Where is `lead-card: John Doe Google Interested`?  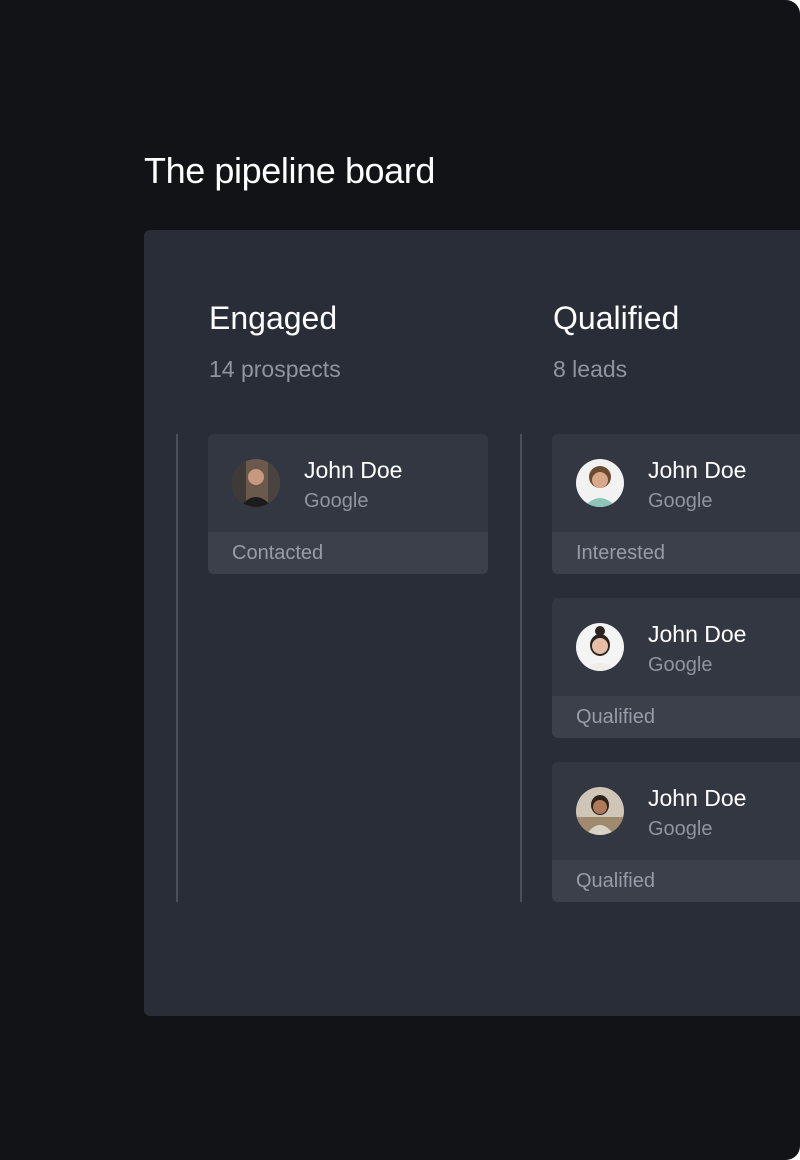 lead-card: John Doe Google Interested is located at coordinates (676, 504).